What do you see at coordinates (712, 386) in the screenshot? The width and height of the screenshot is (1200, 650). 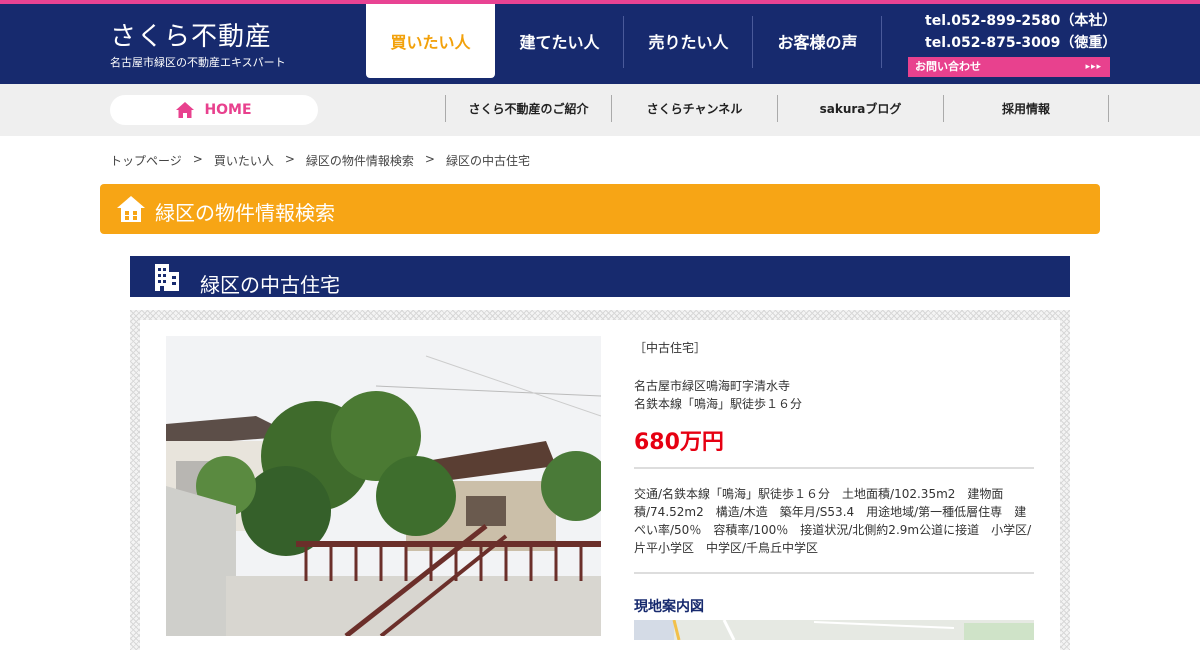 I see `property-address: 名古屋市緑区鳴海町字清水寺` at bounding box center [712, 386].